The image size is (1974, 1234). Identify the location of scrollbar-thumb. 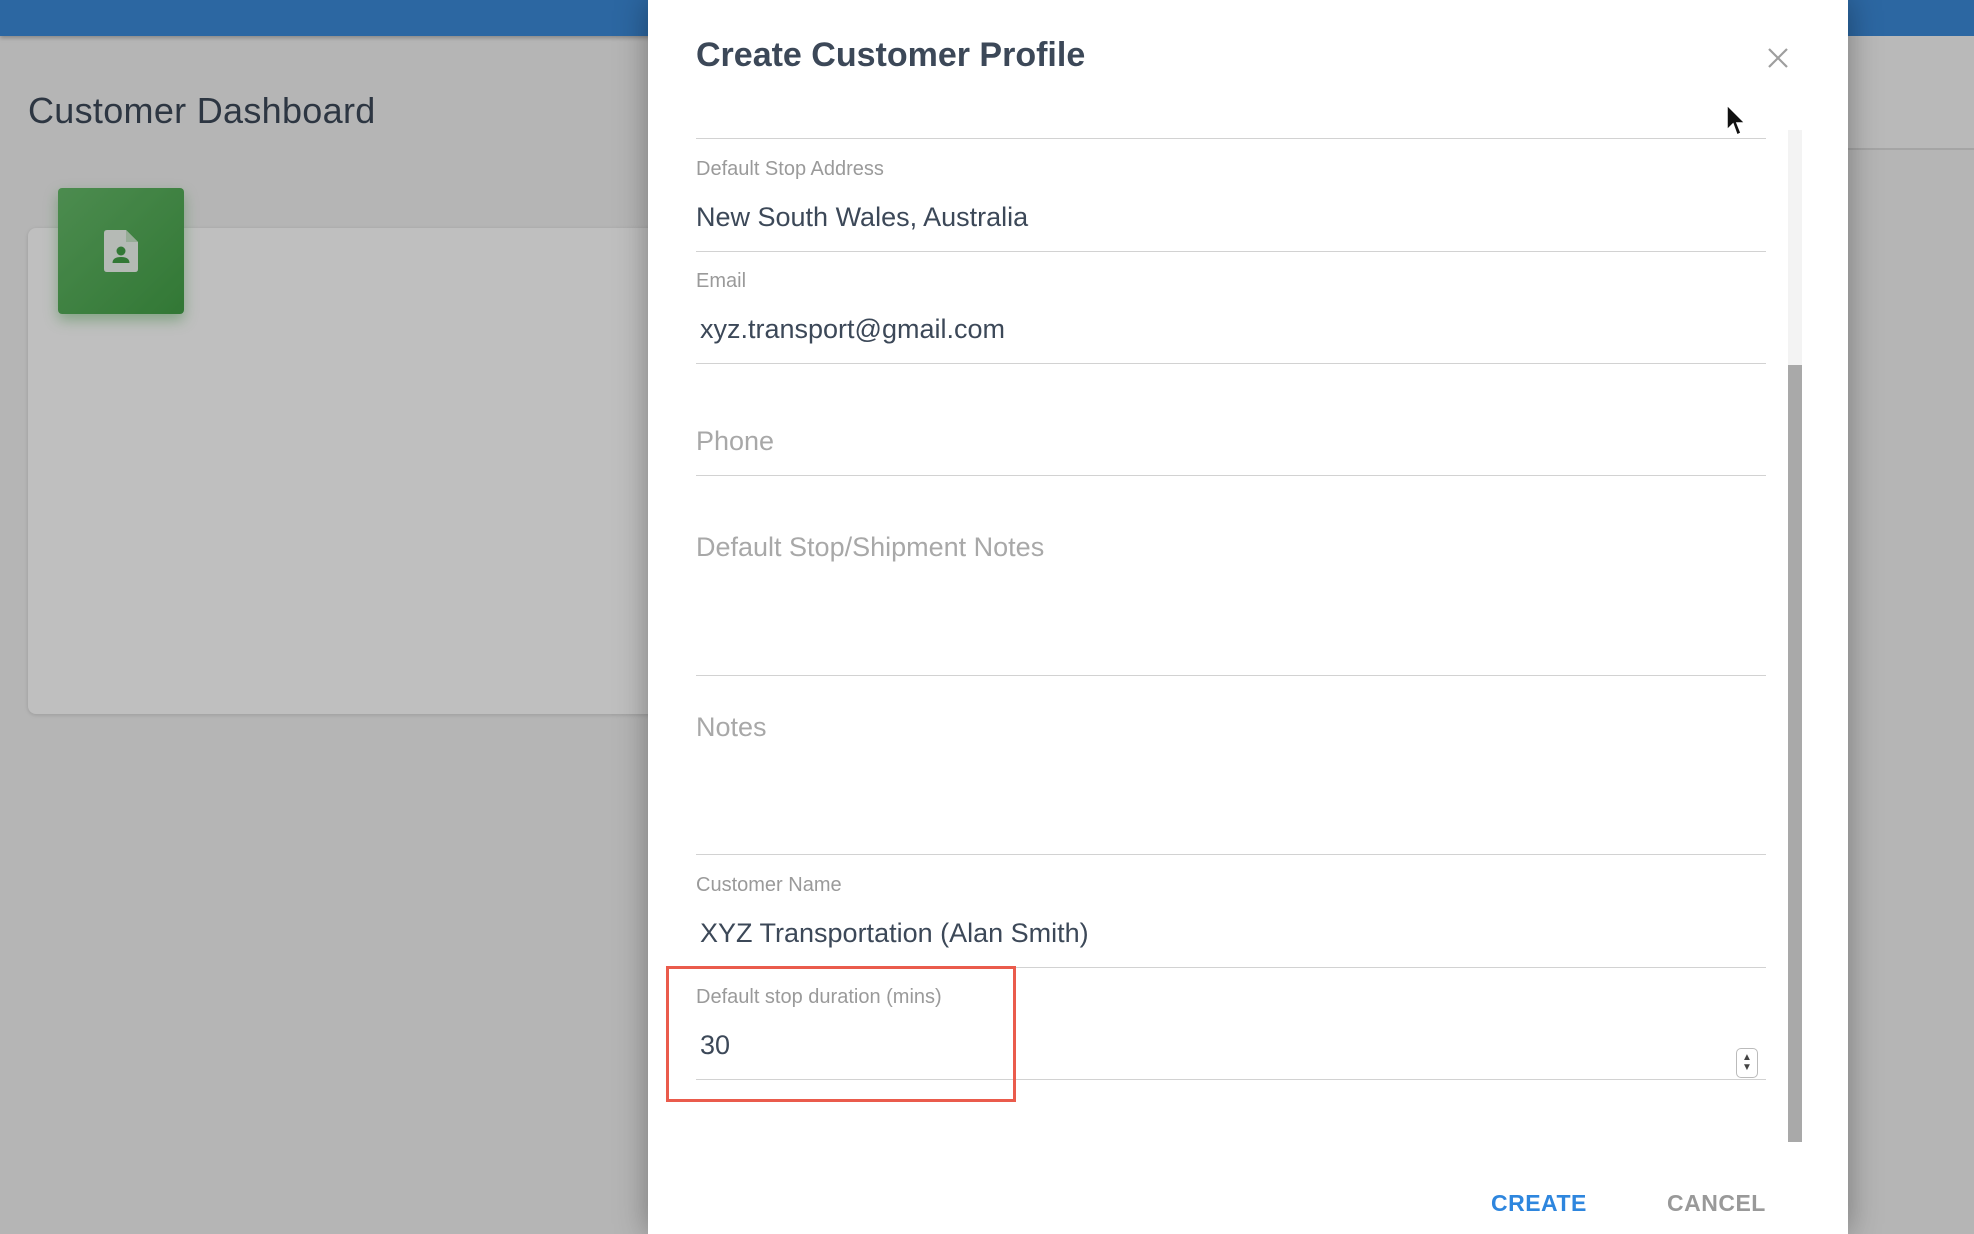
(1795, 753).